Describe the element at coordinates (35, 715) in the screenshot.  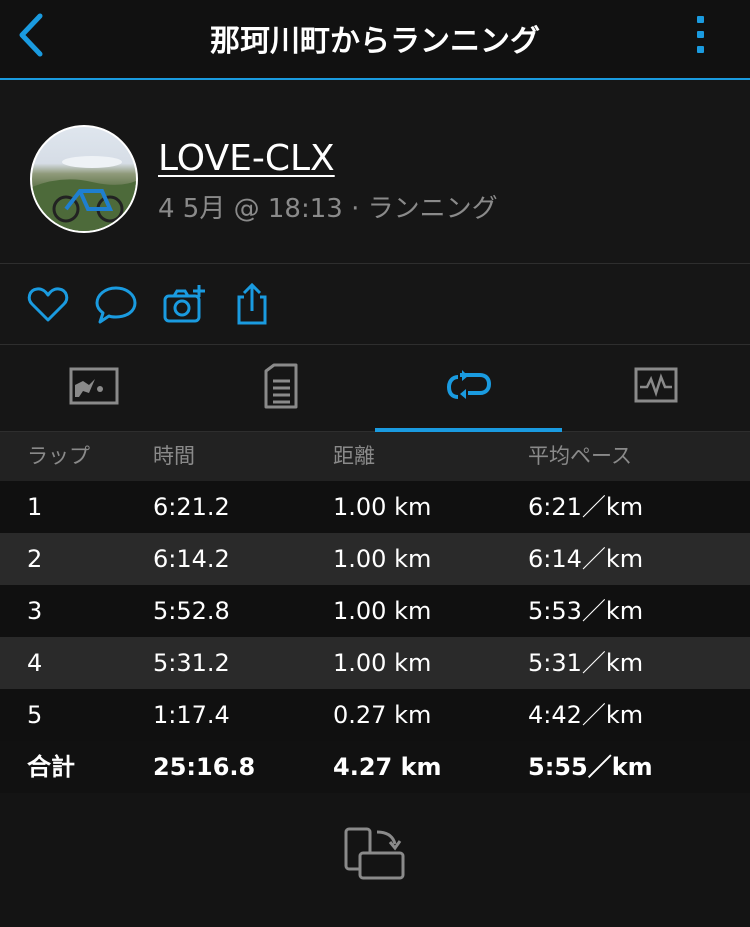
I see `lap-number: 5` at that location.